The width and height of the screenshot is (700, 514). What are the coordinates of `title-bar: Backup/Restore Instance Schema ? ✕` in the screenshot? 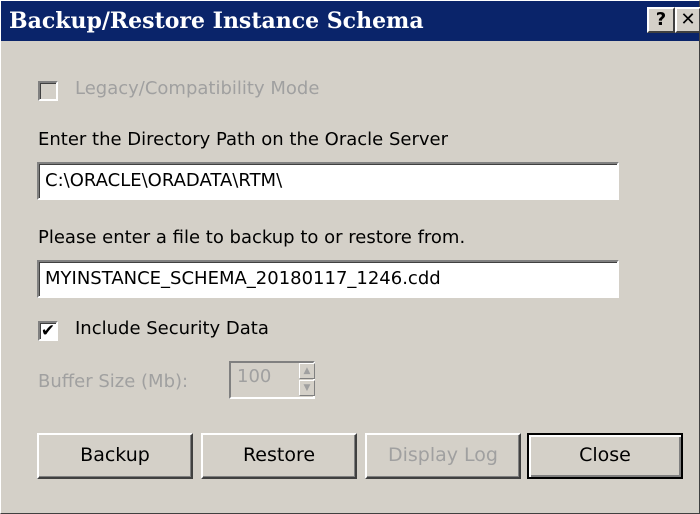 It's located at (350, 21).